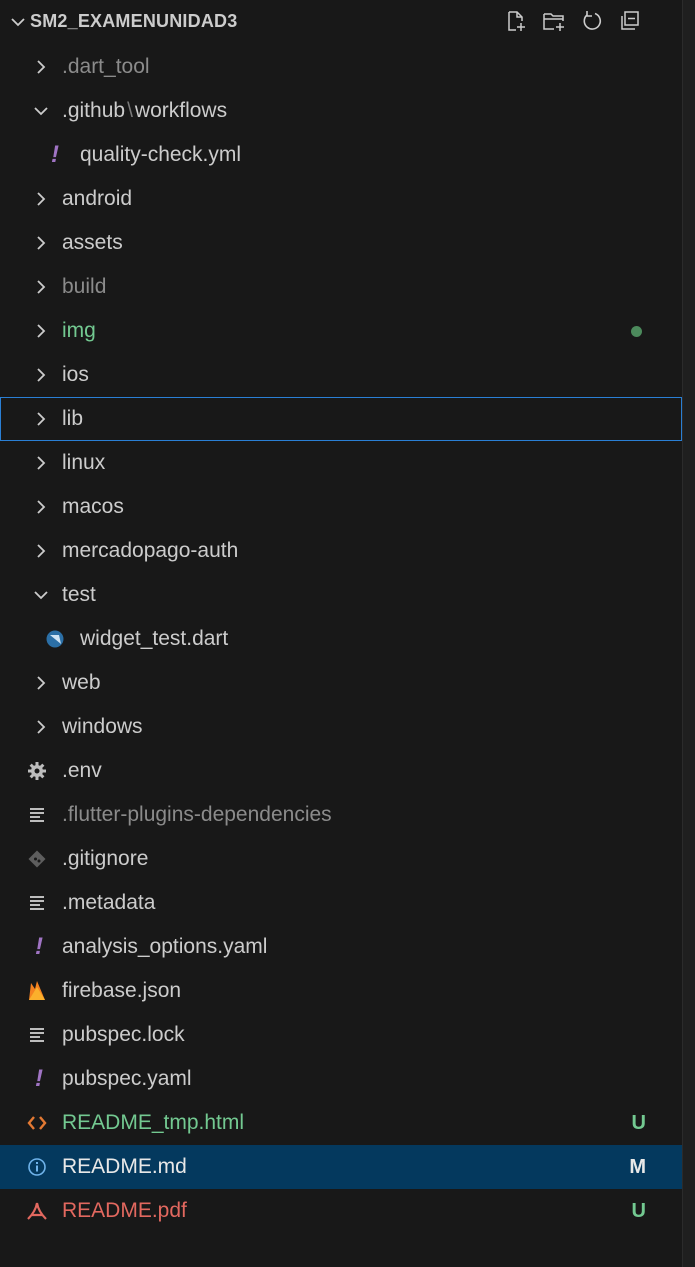 The image size is (695, 1267). Describe the element at coordinates (341, 903) in the screenshot. I see `tree-item-metadata: .metadata` at that location.